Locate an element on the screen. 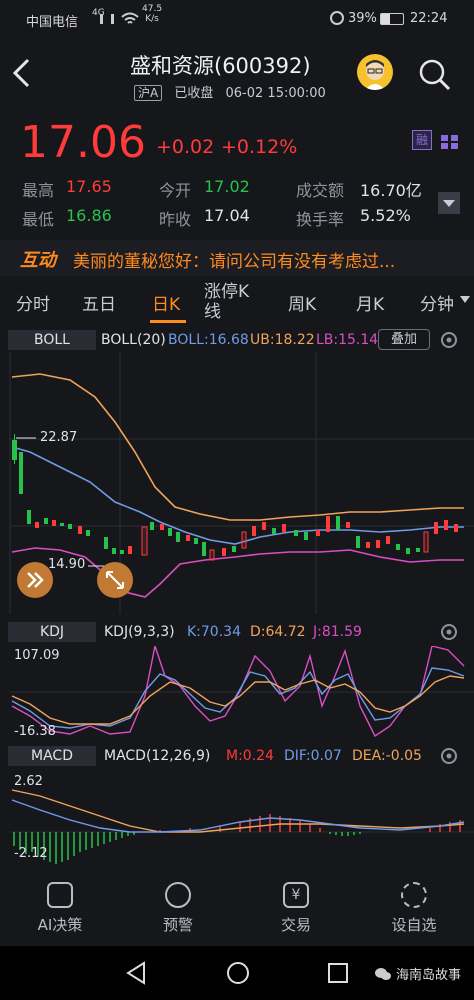 Image resolution: width=474 pixels, height=1000 pixels. boll-lb-line is located at coordinates (237, 572).